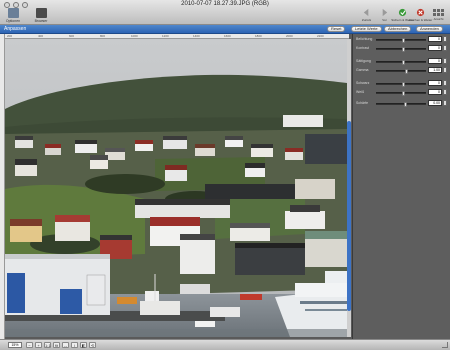 The height and width of the screenshot is (350, 450). I want to click on ruler-tick: 200, so click(10, 36).